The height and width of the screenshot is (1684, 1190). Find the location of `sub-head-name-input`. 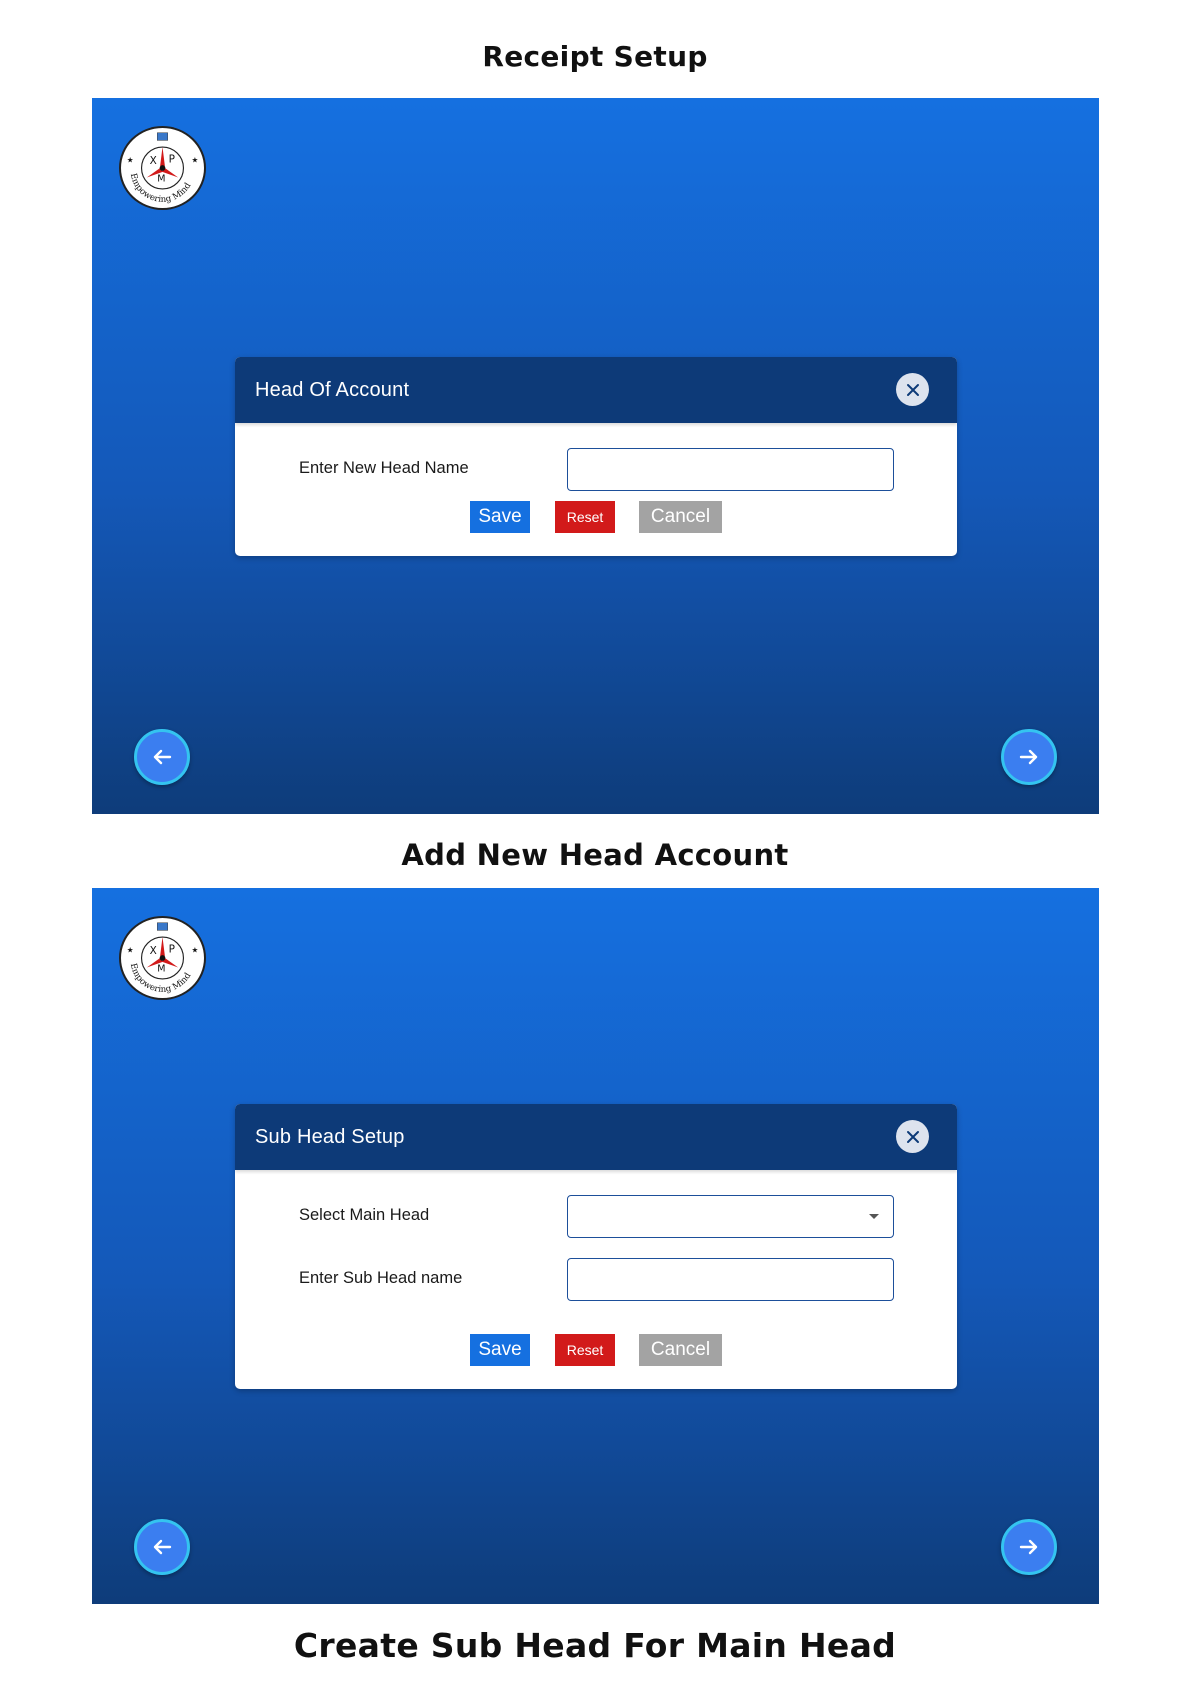

sub-head-name-input is located at coordinates (730, 1279).